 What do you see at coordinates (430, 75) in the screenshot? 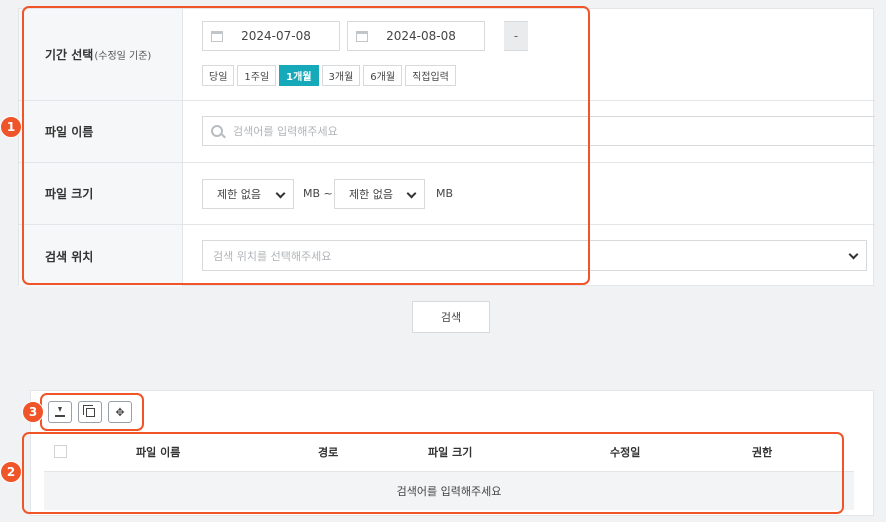
I see `period-custom-button: 직접입력` at bounding box center [430, 75].